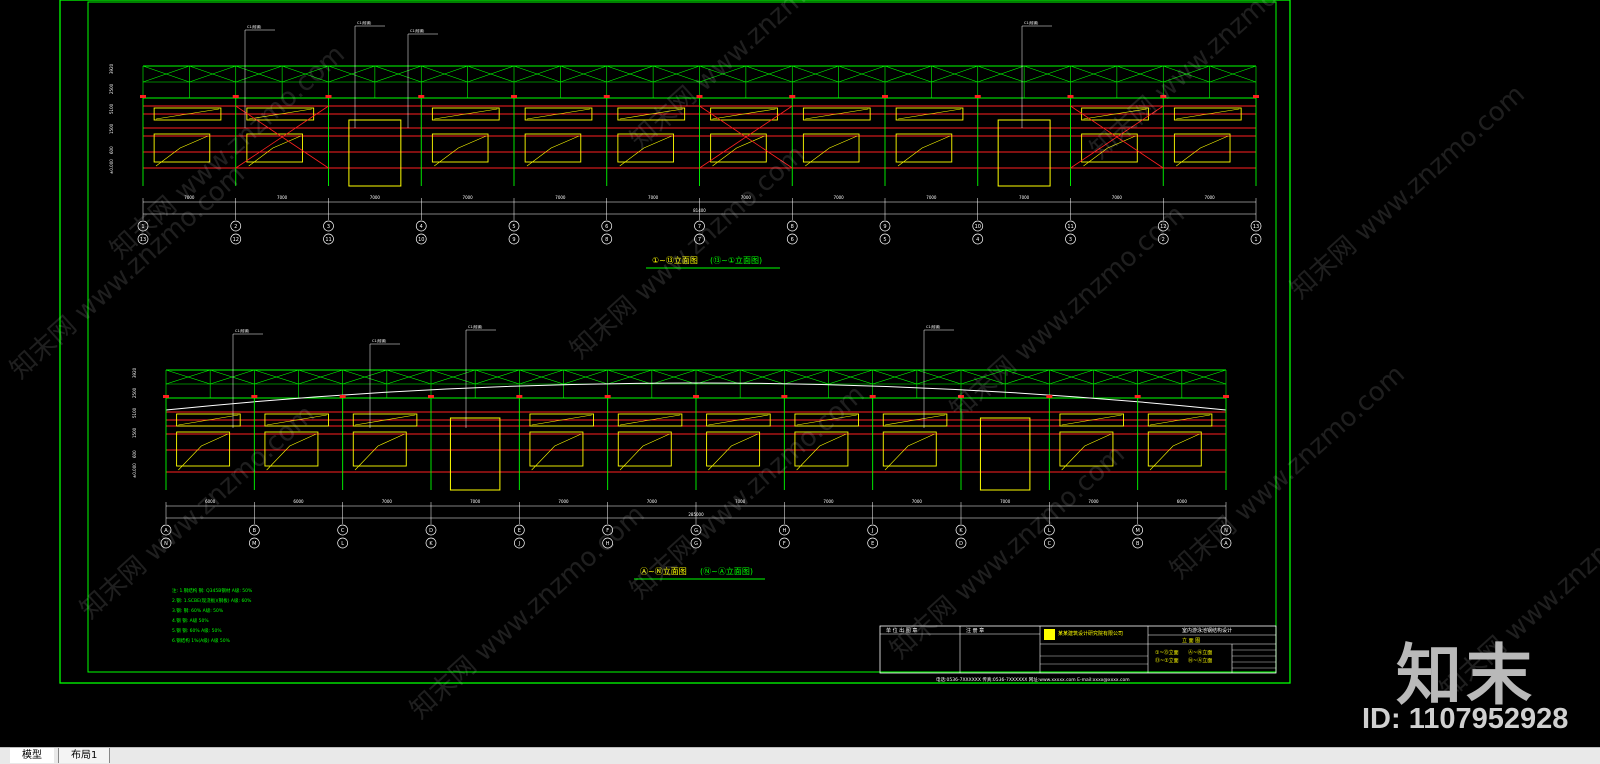 This screenshot has width=1600, height=764. Describe the element at coordinates (475, 454) in the screenshot. I see `door-opening` at that location.